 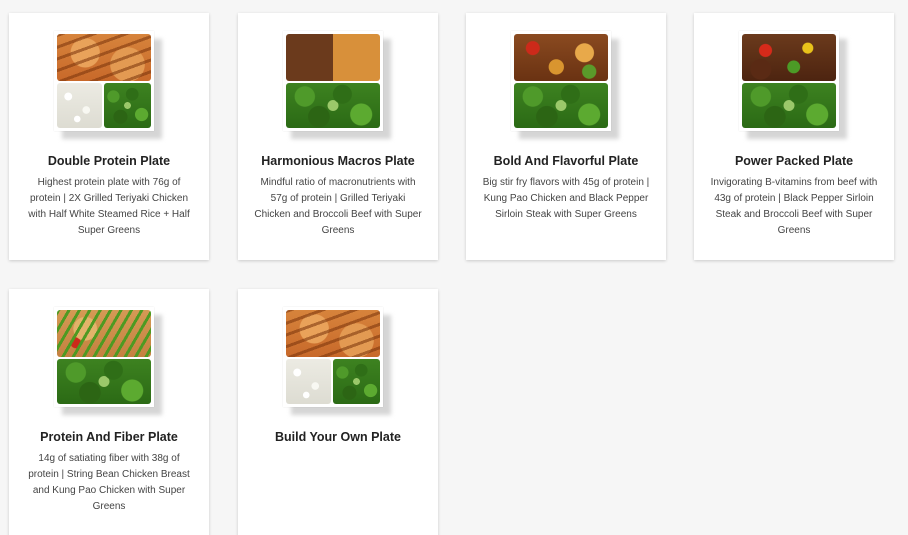 I want to click on plate-title: Build Your Own Plate, so click(x=338, y=437).